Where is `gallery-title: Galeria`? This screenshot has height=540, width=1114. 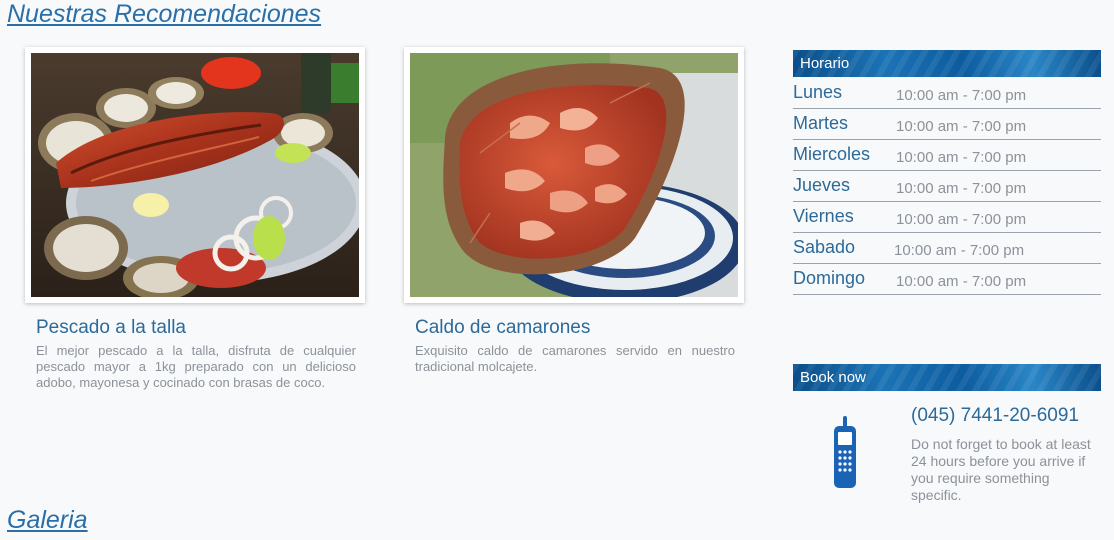 gallery-title: Galeria is located at coordinates (47, 520).